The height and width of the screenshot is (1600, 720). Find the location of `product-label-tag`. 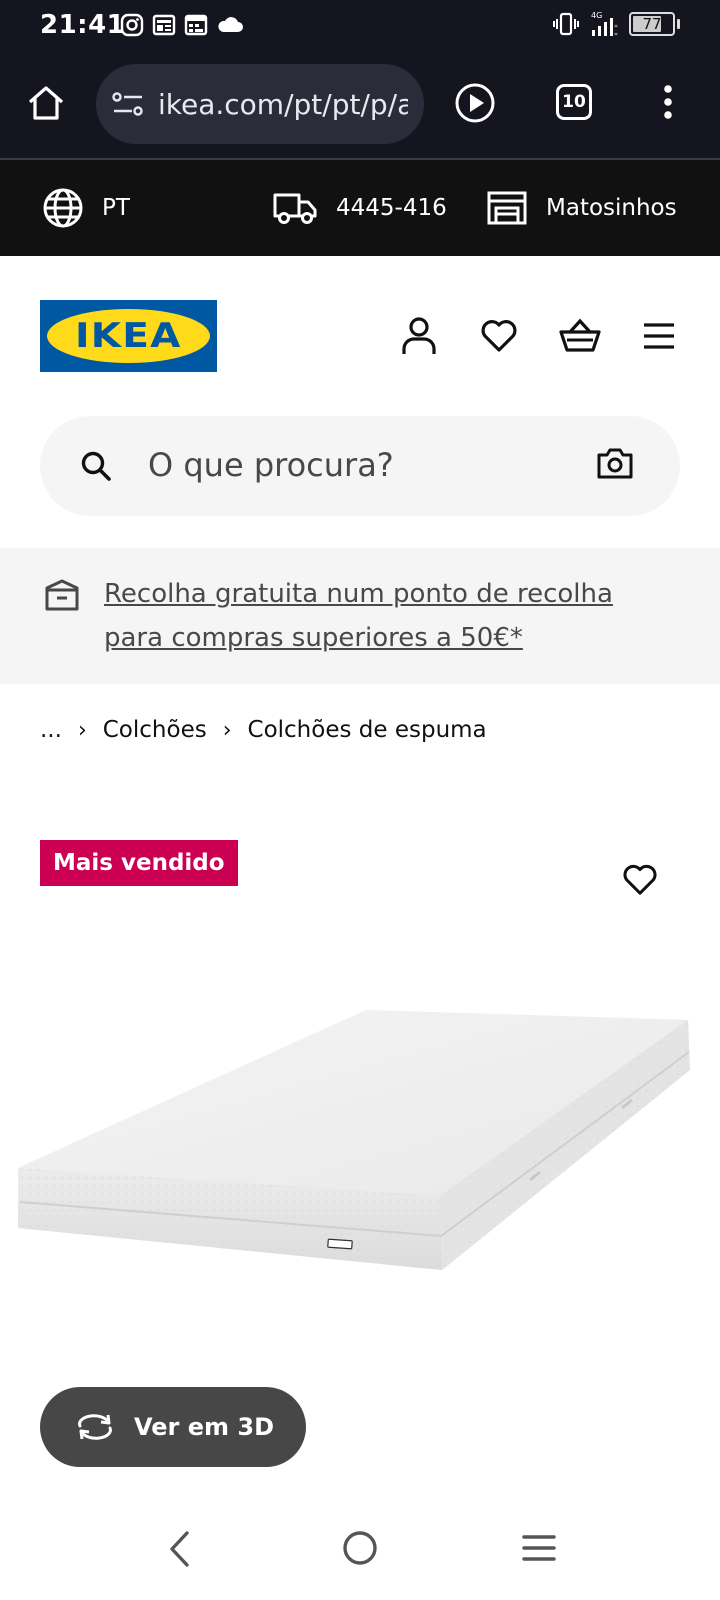

product-label-tag is located at coordinates (340, 1244).